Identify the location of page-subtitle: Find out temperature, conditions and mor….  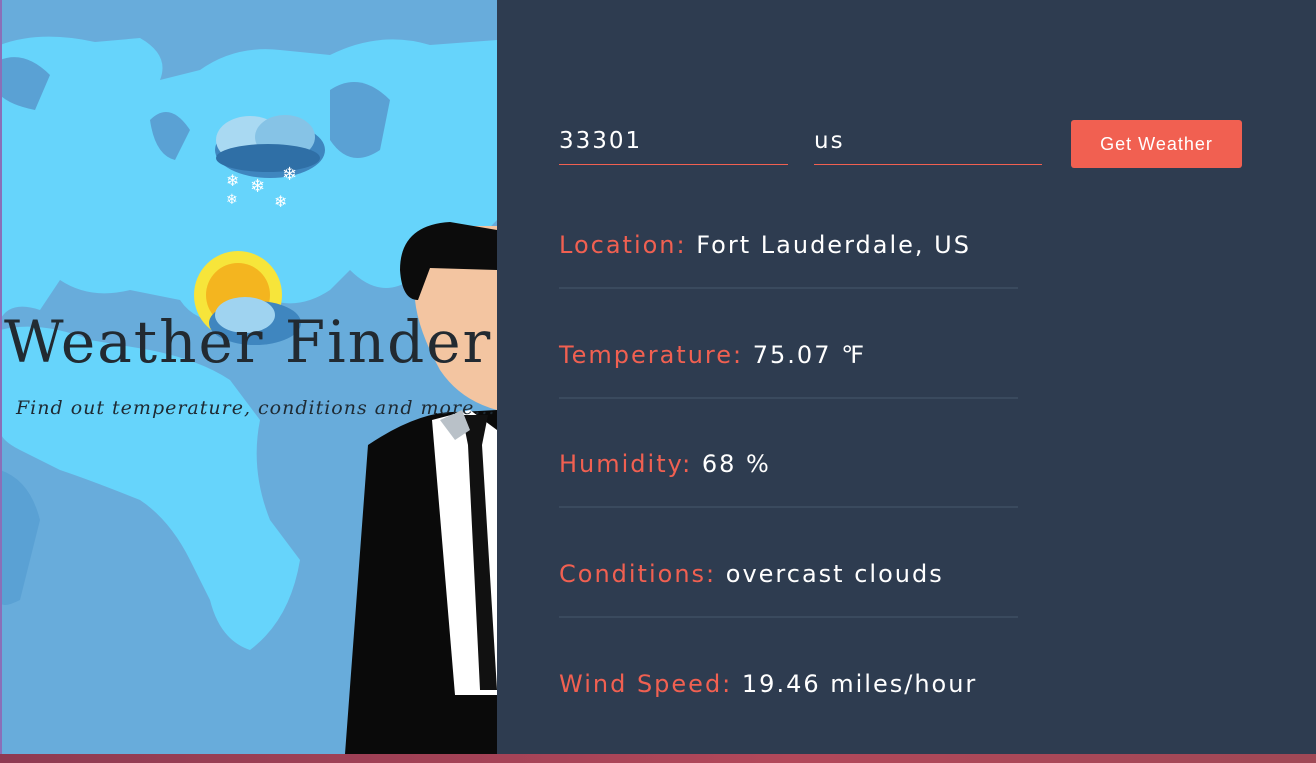
(256, 408).